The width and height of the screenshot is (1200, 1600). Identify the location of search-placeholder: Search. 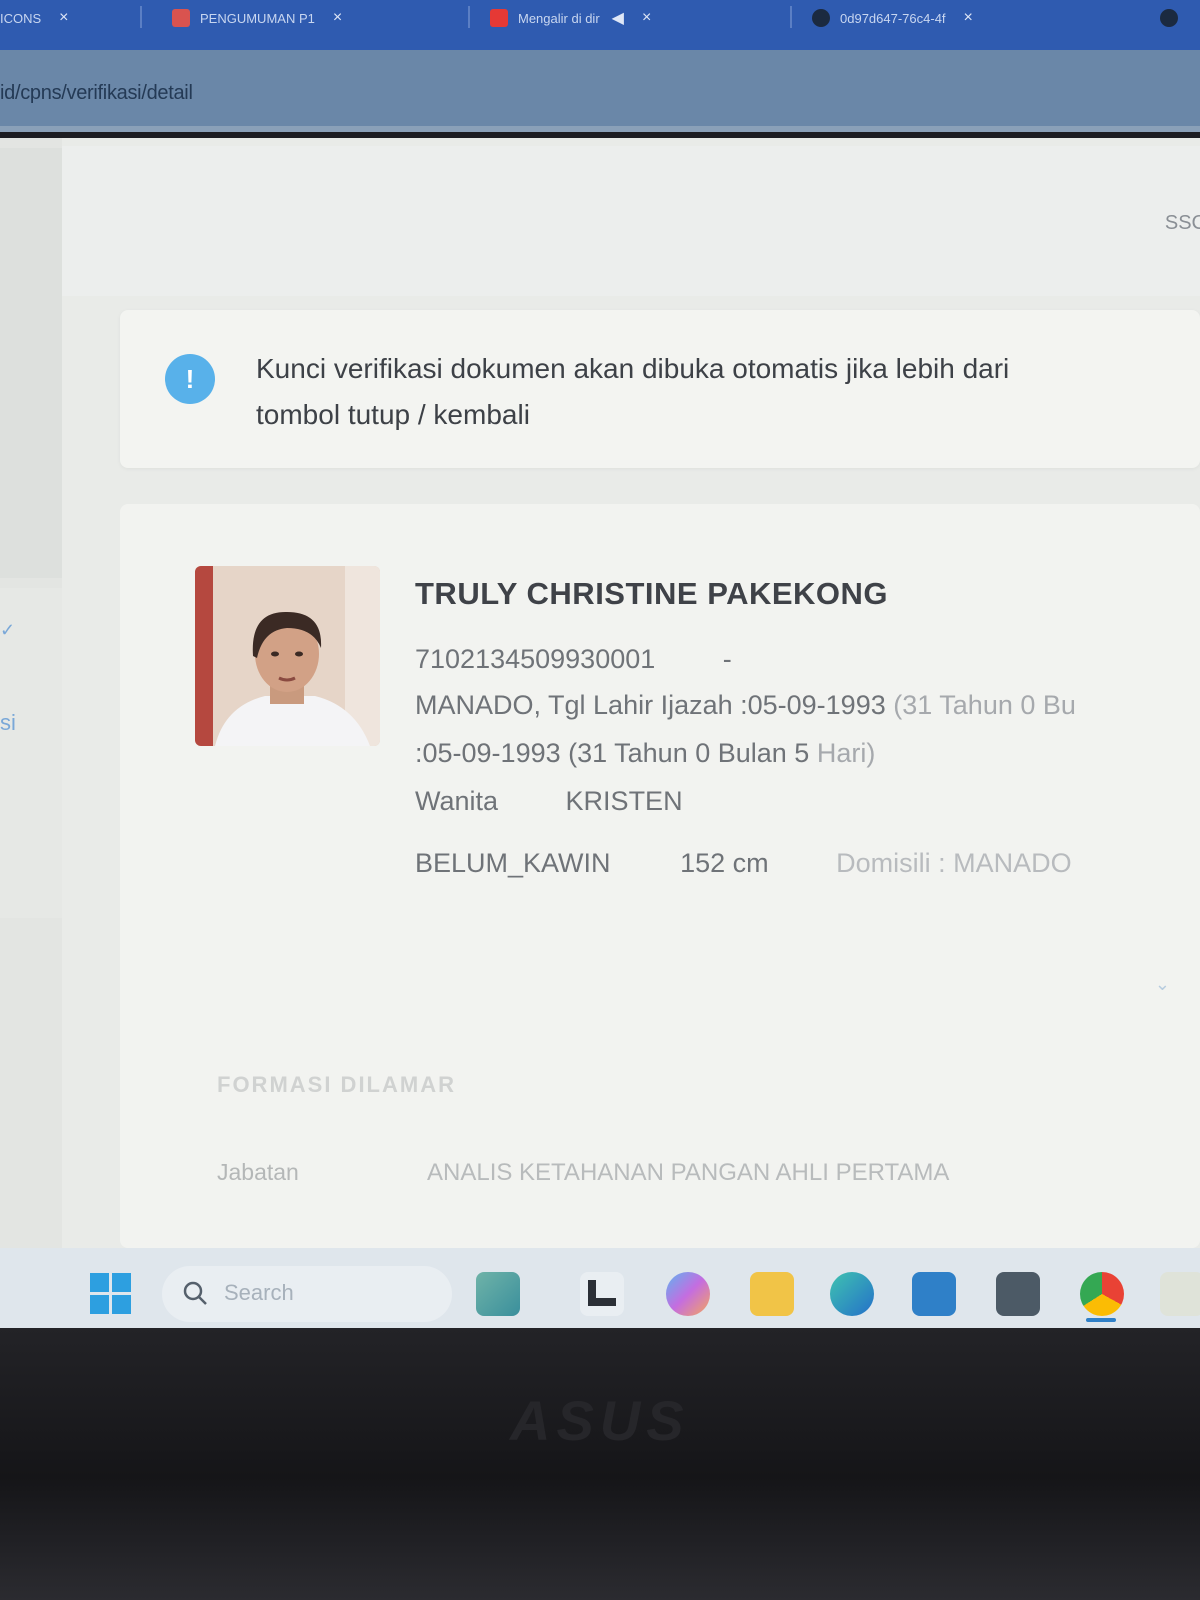
(259, 1292).